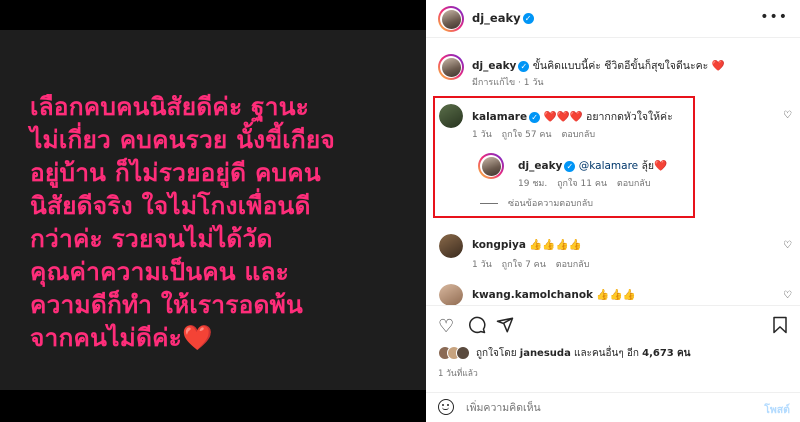 The image size is (800, 422). Describe the element at coordinates (451, 67) in the screenshot. I see `caption-avatar` at that location.